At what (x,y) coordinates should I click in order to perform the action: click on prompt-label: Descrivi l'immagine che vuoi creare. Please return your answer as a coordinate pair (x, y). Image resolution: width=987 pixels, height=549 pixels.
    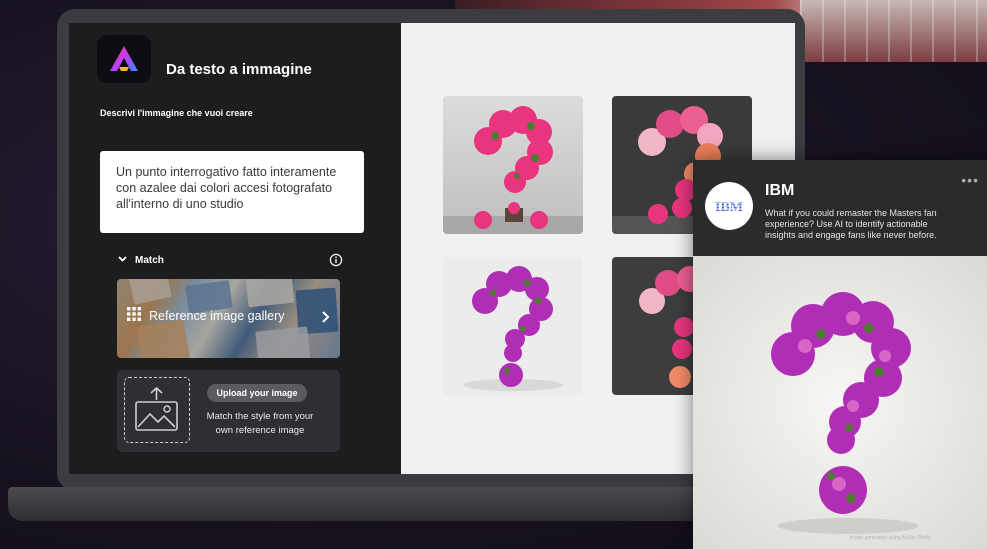
    Looking at the image, I should click on (176, 113).